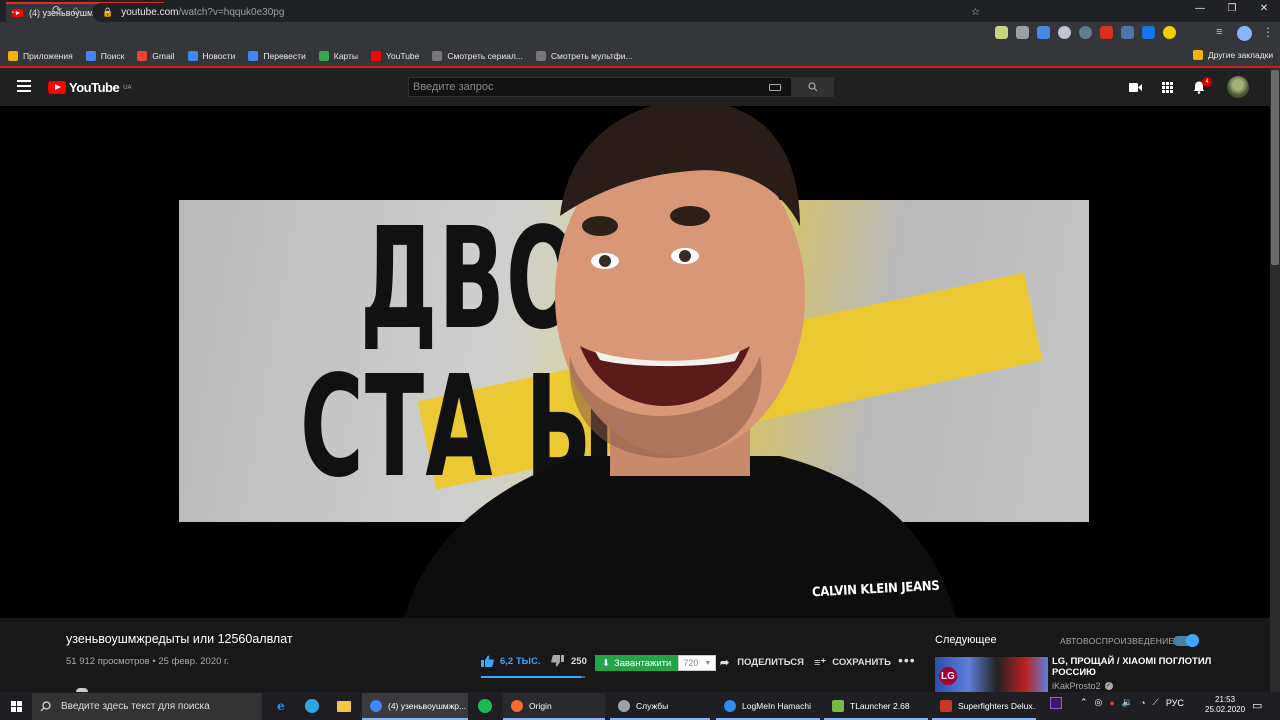 Image resolution: width=1280 pixels, height=720 pixels. I want to click on bookmark-search: Поиск, so click(104, 56).